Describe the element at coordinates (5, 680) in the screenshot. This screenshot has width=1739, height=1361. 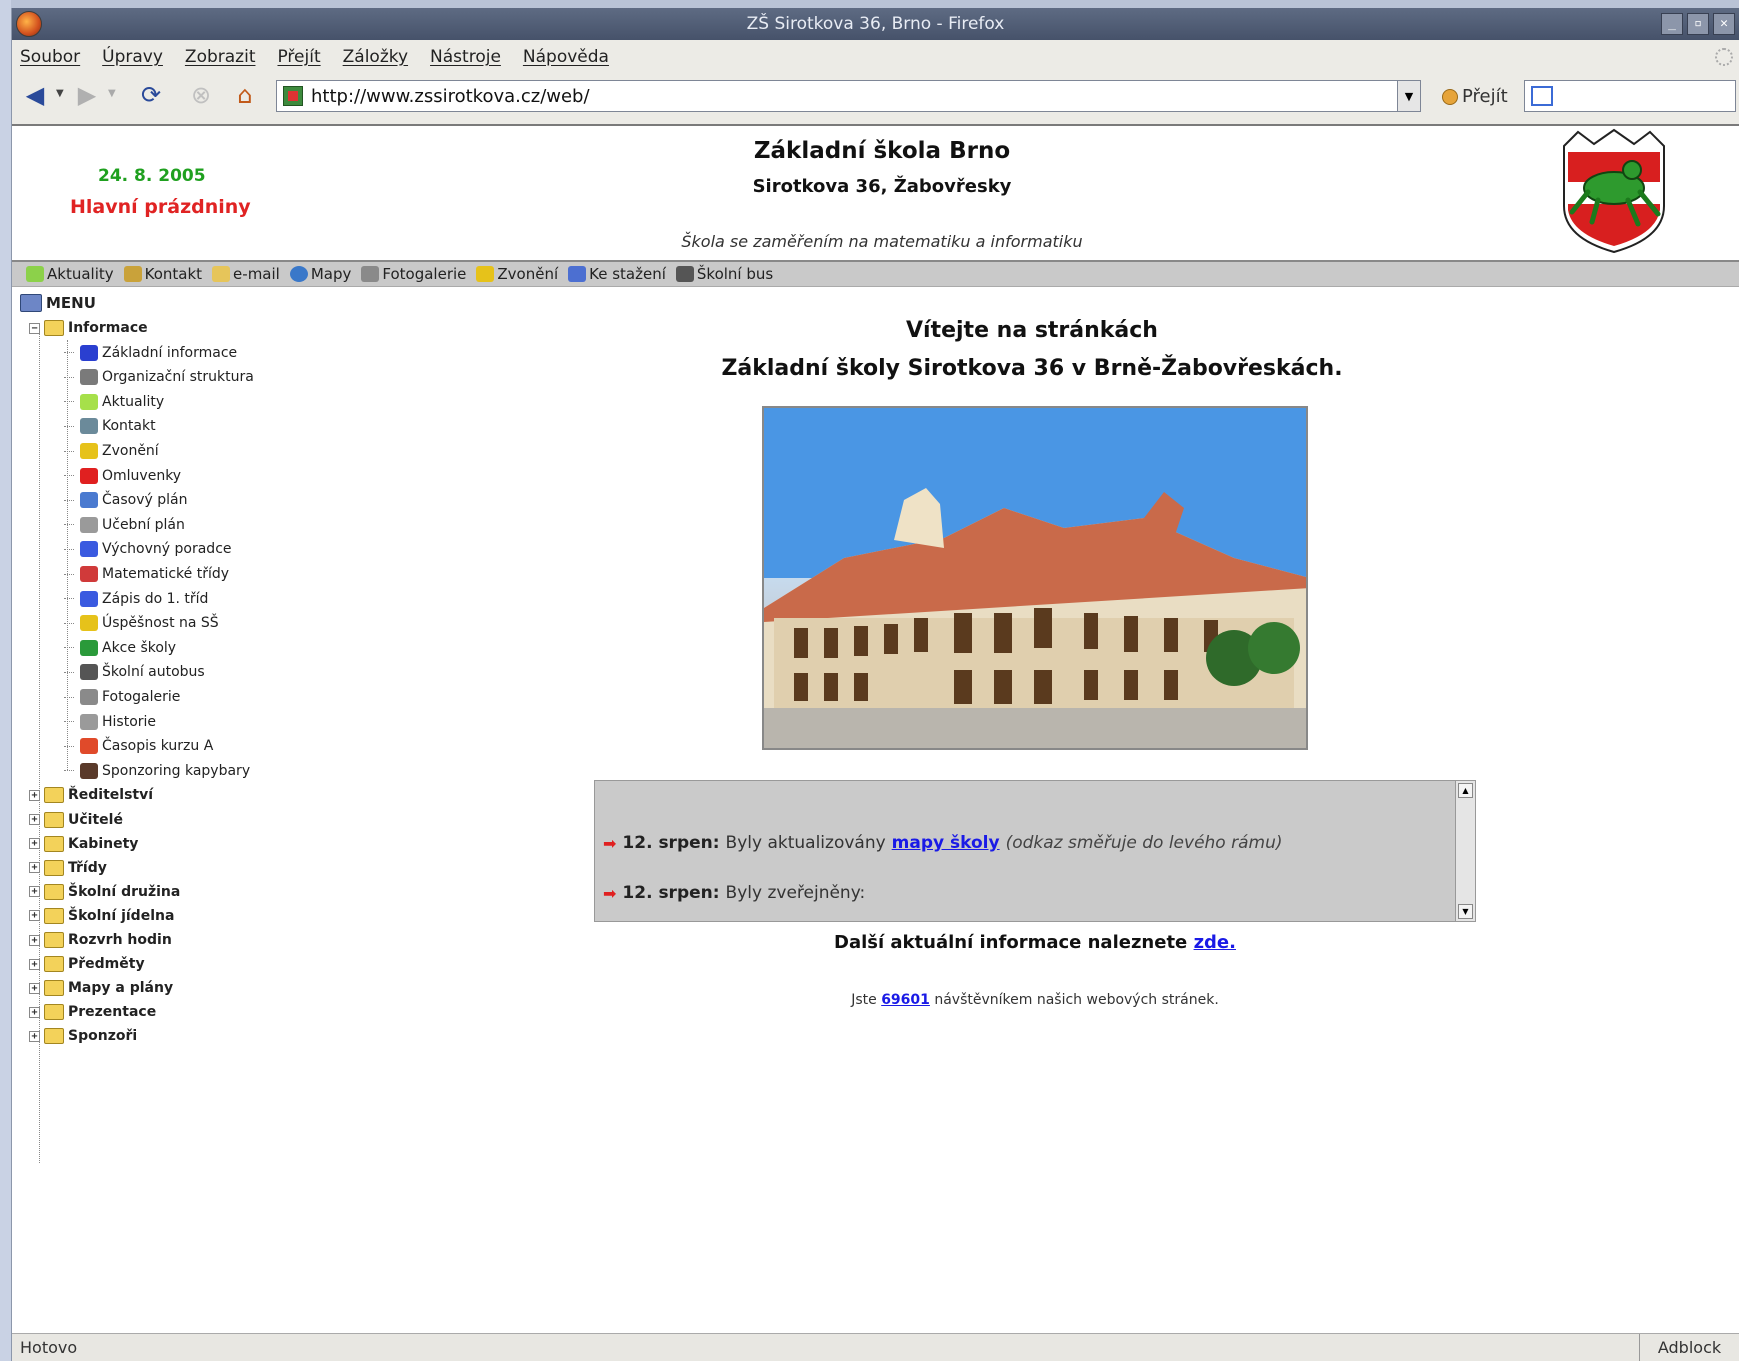
I see `desktop-strip` at that location.